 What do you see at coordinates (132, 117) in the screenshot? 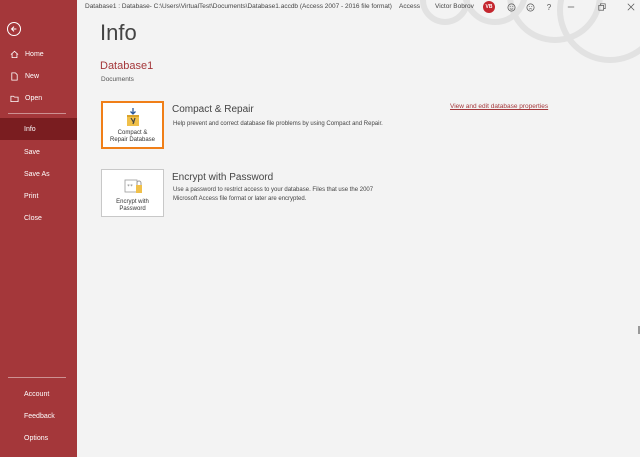
I see `compact-repair-icon` at bounding box center [132, 117].